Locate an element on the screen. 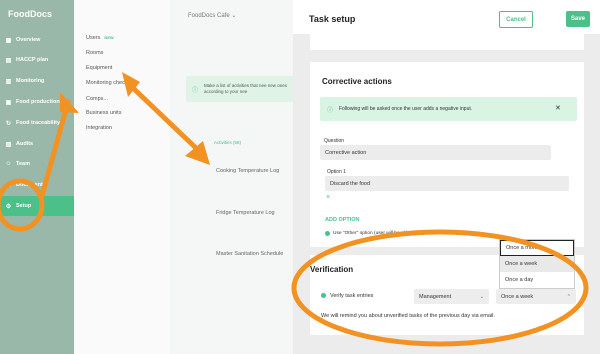 The image size is (600, 354). annotation-arrowhead-right is located at coordinates (197, 153).